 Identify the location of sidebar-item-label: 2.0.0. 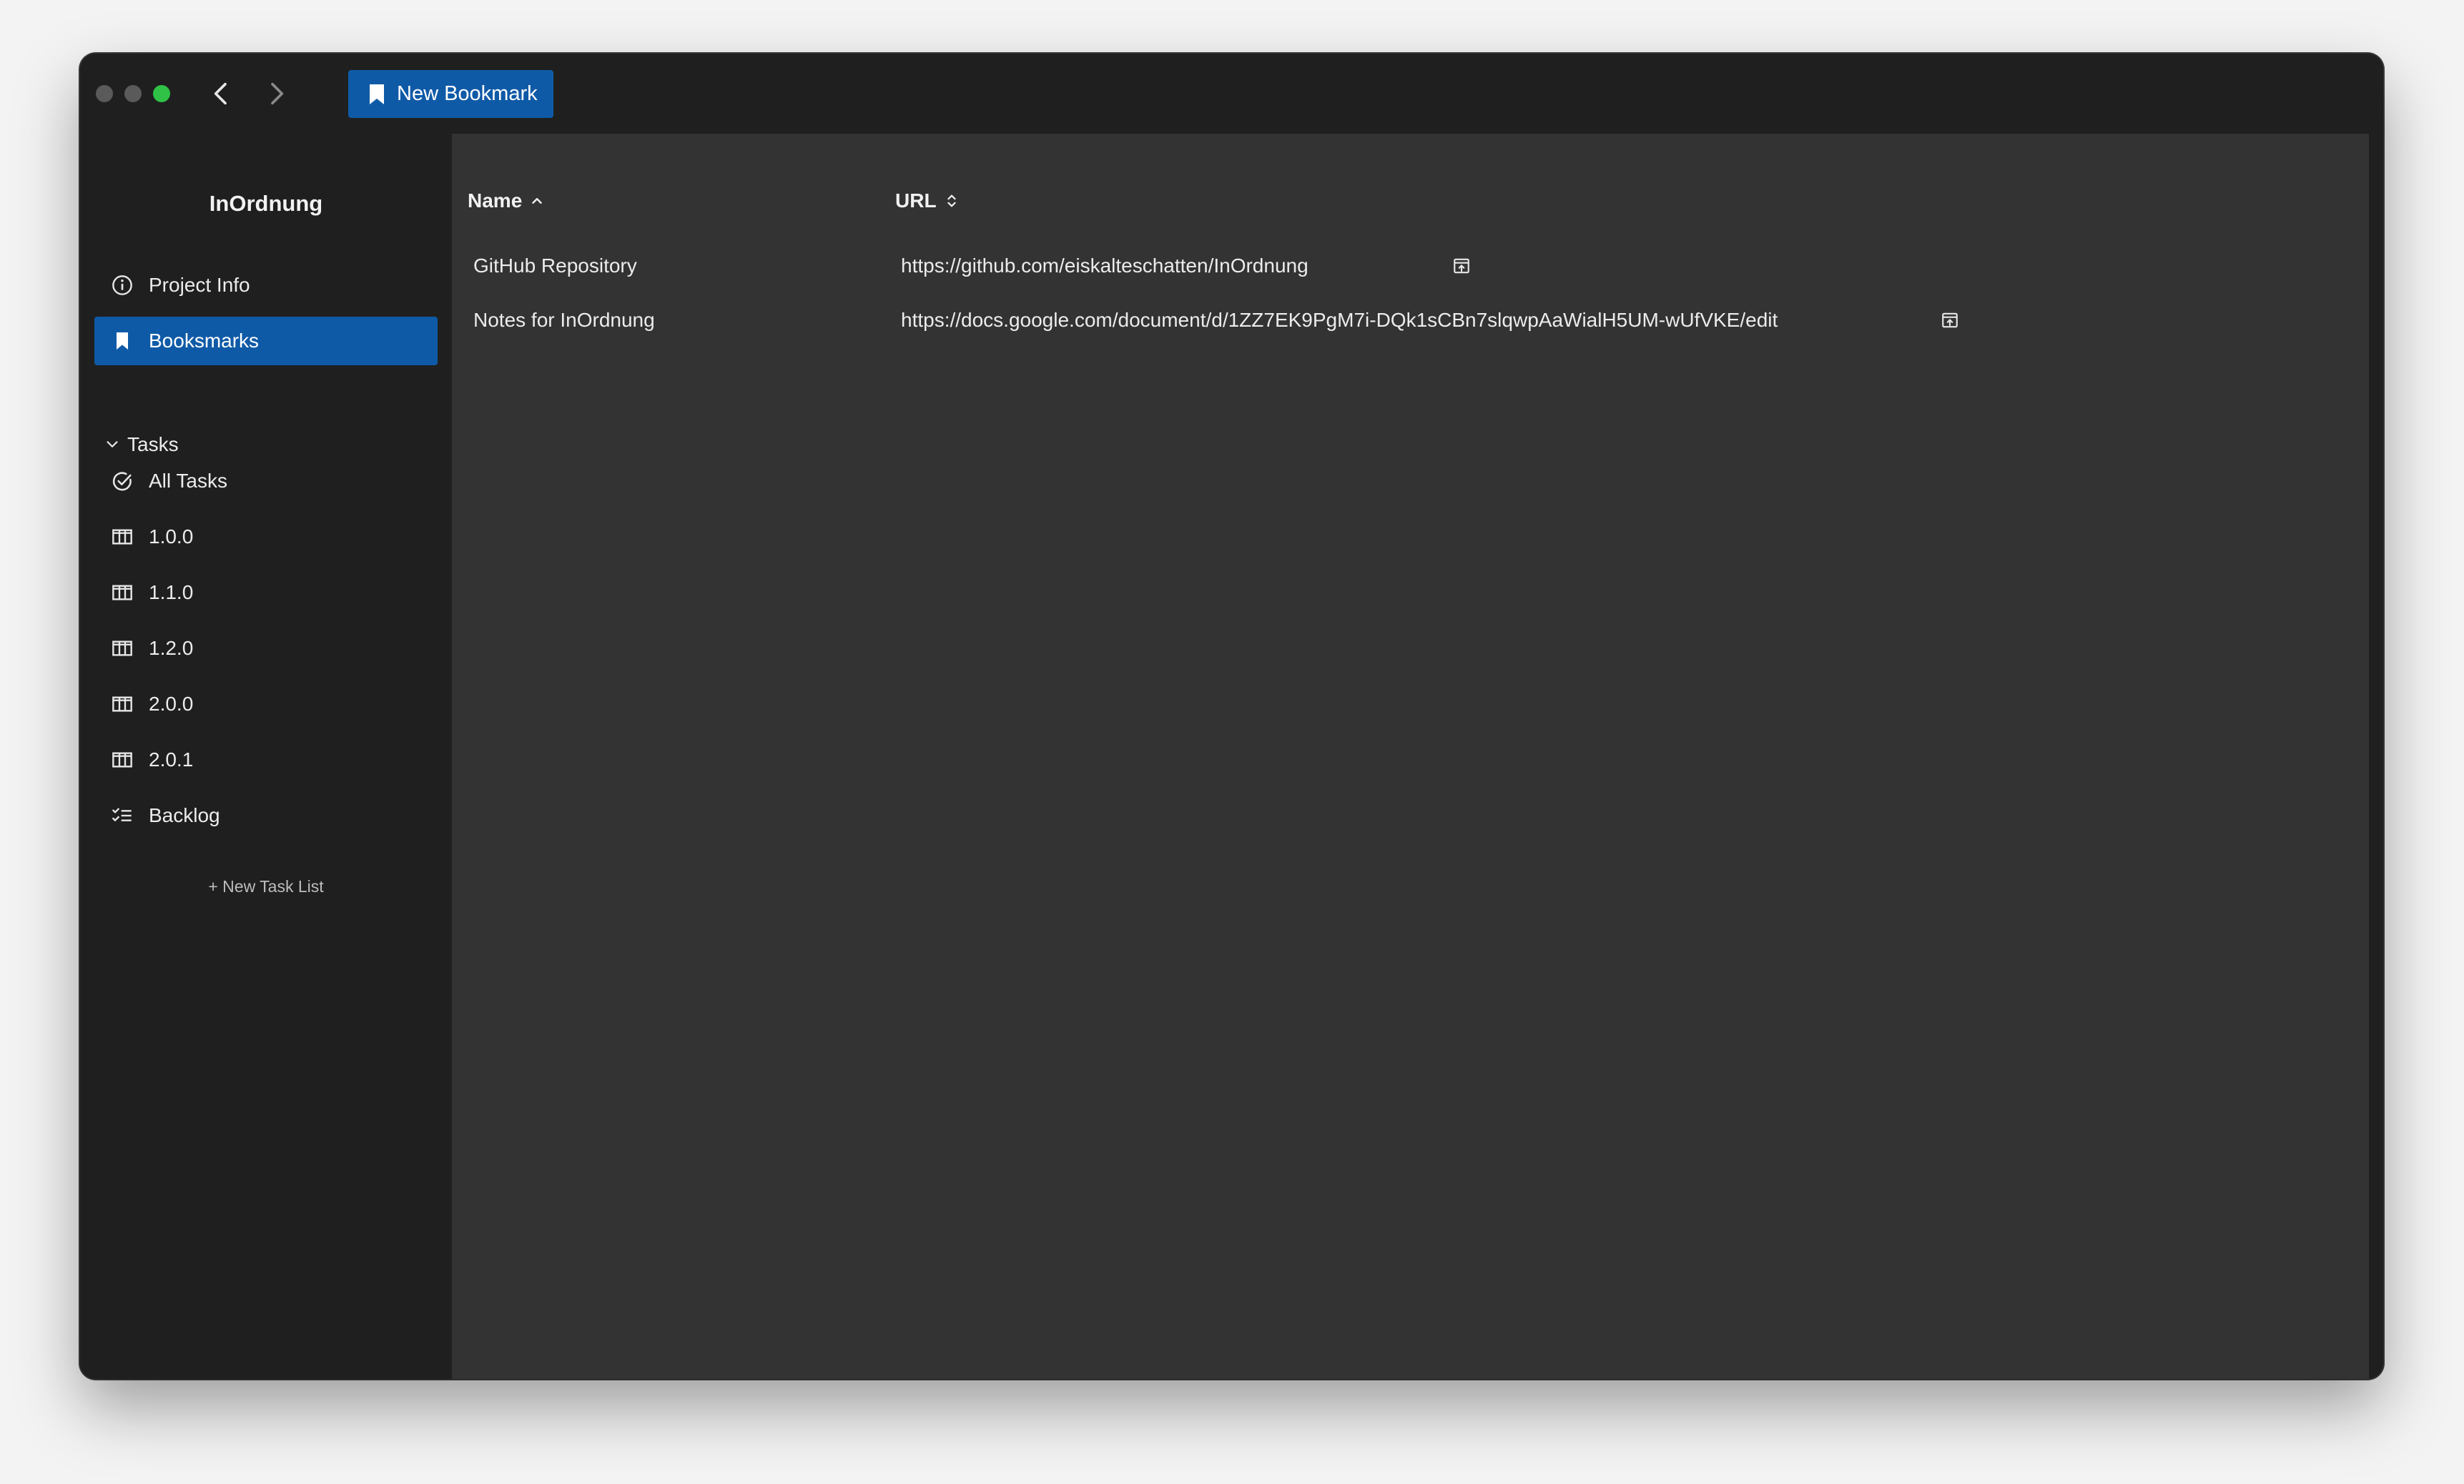
(172, 704).